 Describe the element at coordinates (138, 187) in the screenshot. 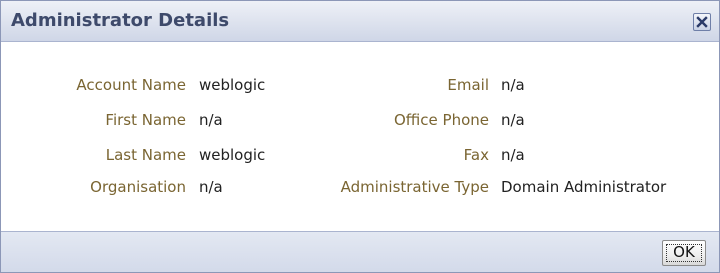

I see `organisation-label: Organisation` at that location.